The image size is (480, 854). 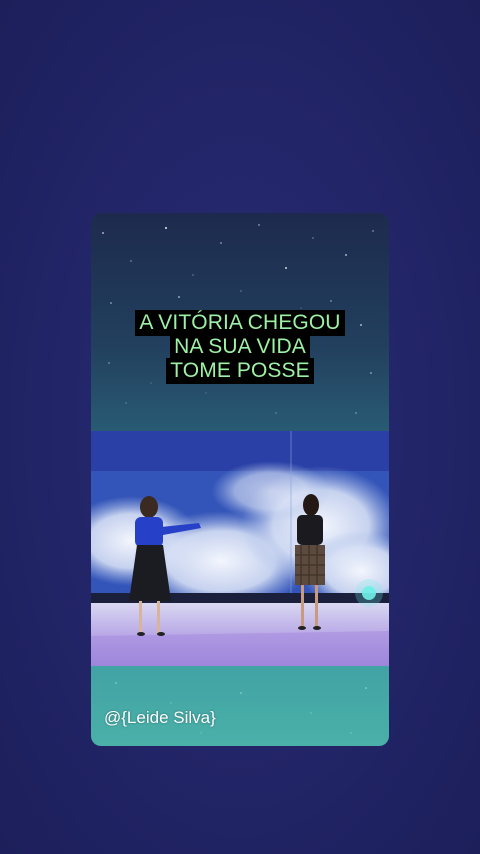 I want to click on caption-line-2: NA SUA VIDA, so click(x=240, y=347).